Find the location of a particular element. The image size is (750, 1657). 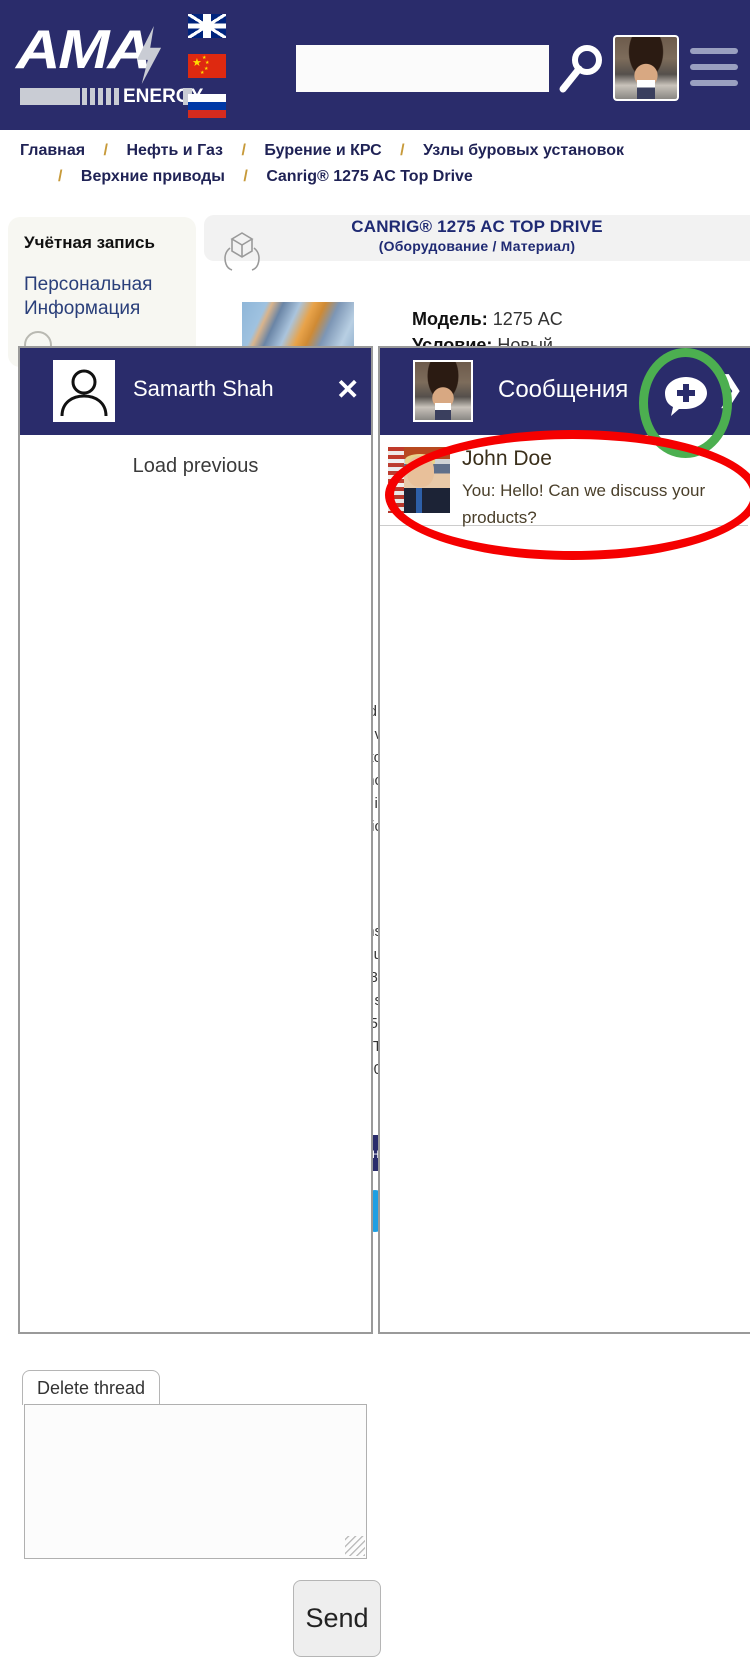

thread-contact-photo is located at coordinates (419, 480).